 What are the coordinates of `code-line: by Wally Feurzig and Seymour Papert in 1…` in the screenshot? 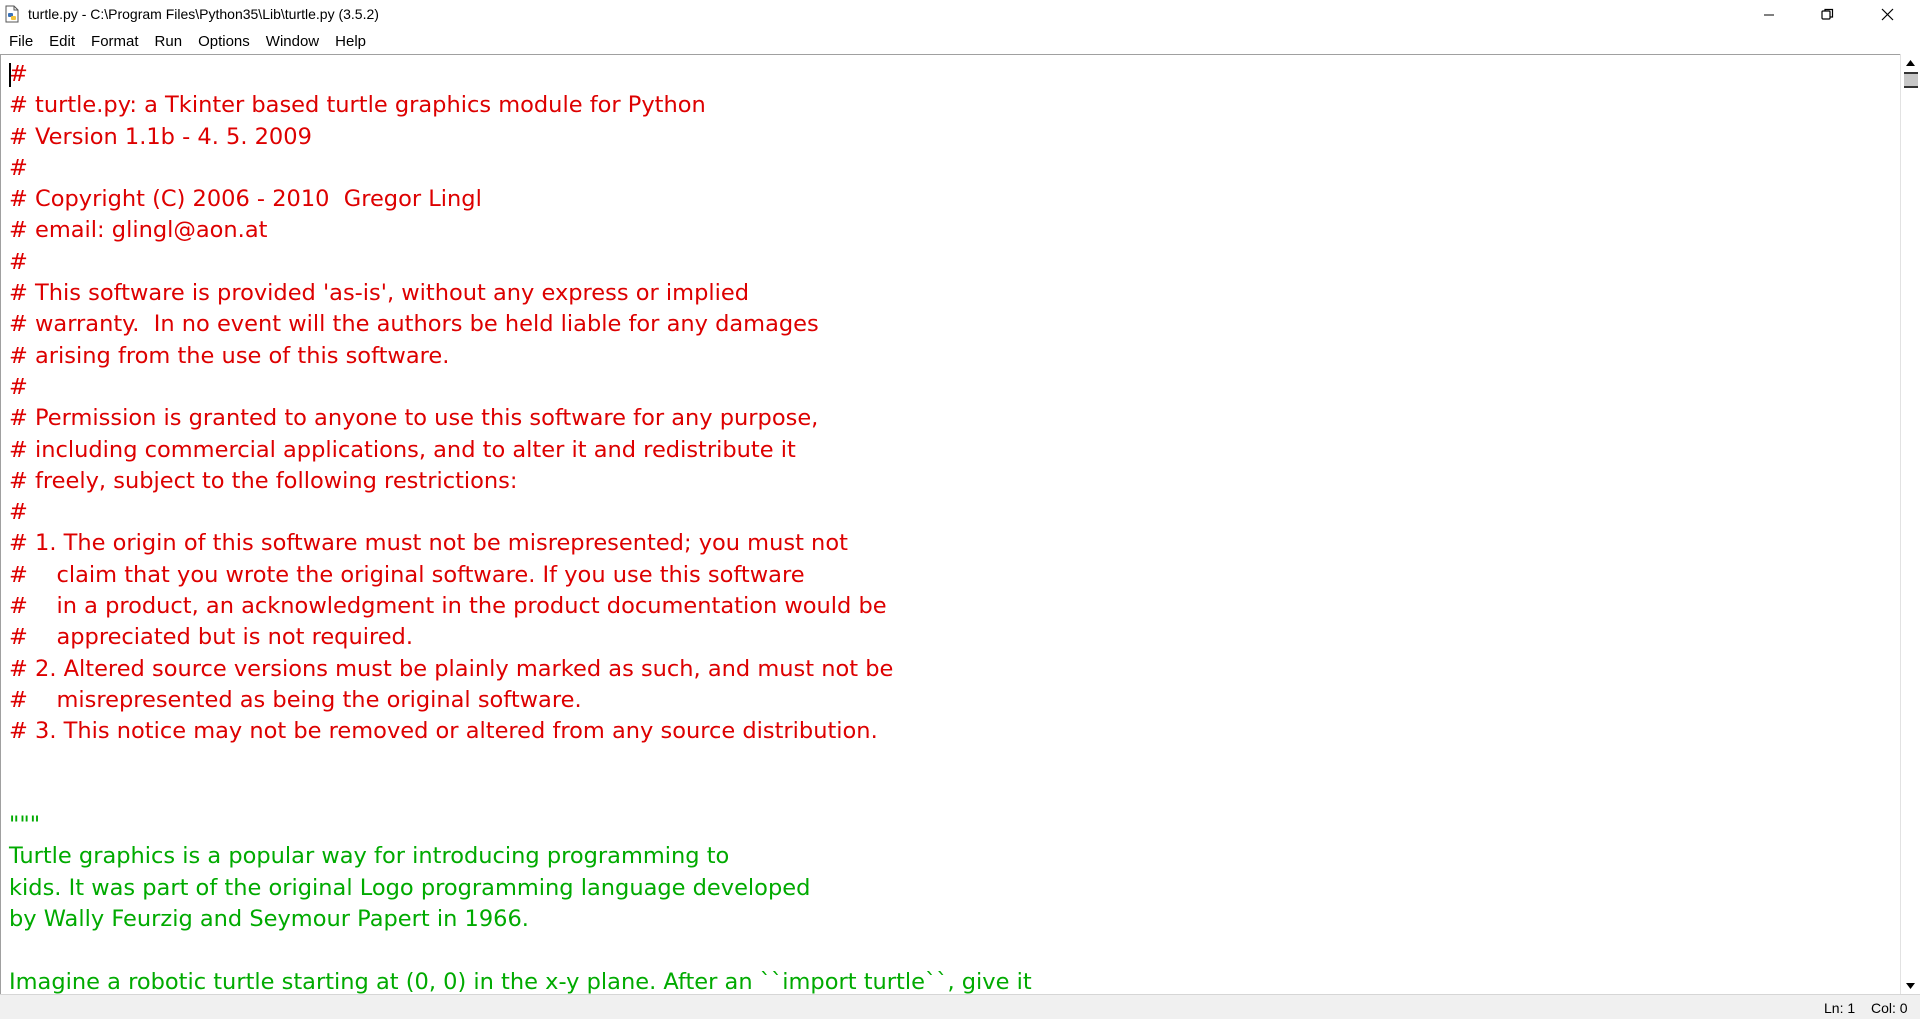 It's located at (269, 919).